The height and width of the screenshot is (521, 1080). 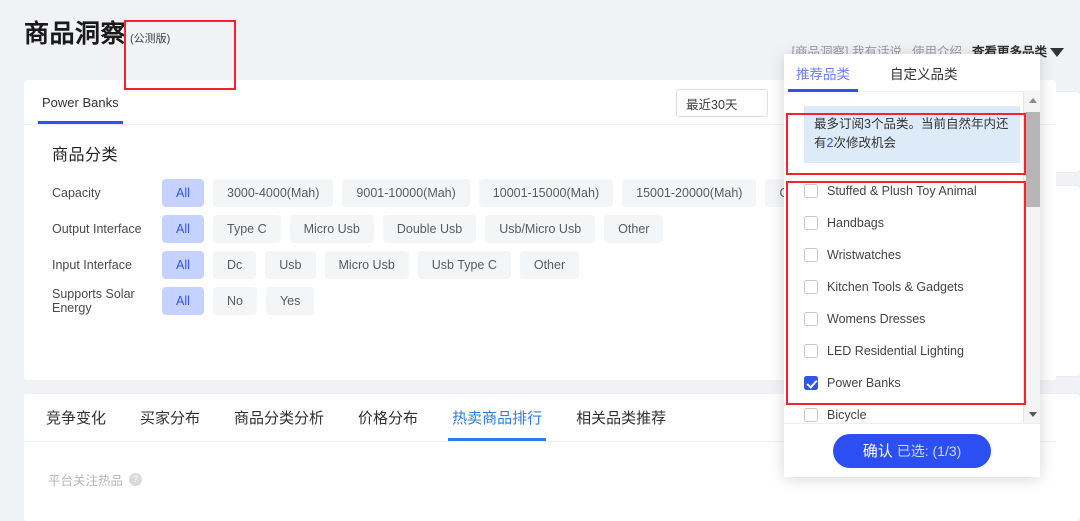 What do you see at coordinates (689, 193) in the screenshot?
I see `chip-capacity-4: 15001-20000(Mah)` at bounding box center [689, 193].